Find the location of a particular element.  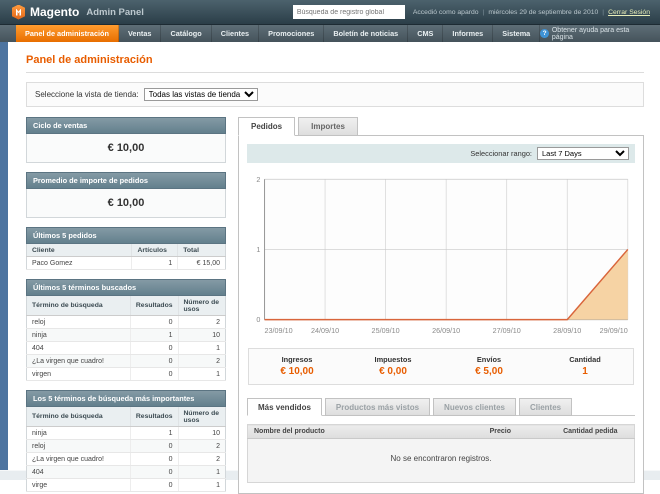

nav-item: CMS is located at coordinates (426, 33).